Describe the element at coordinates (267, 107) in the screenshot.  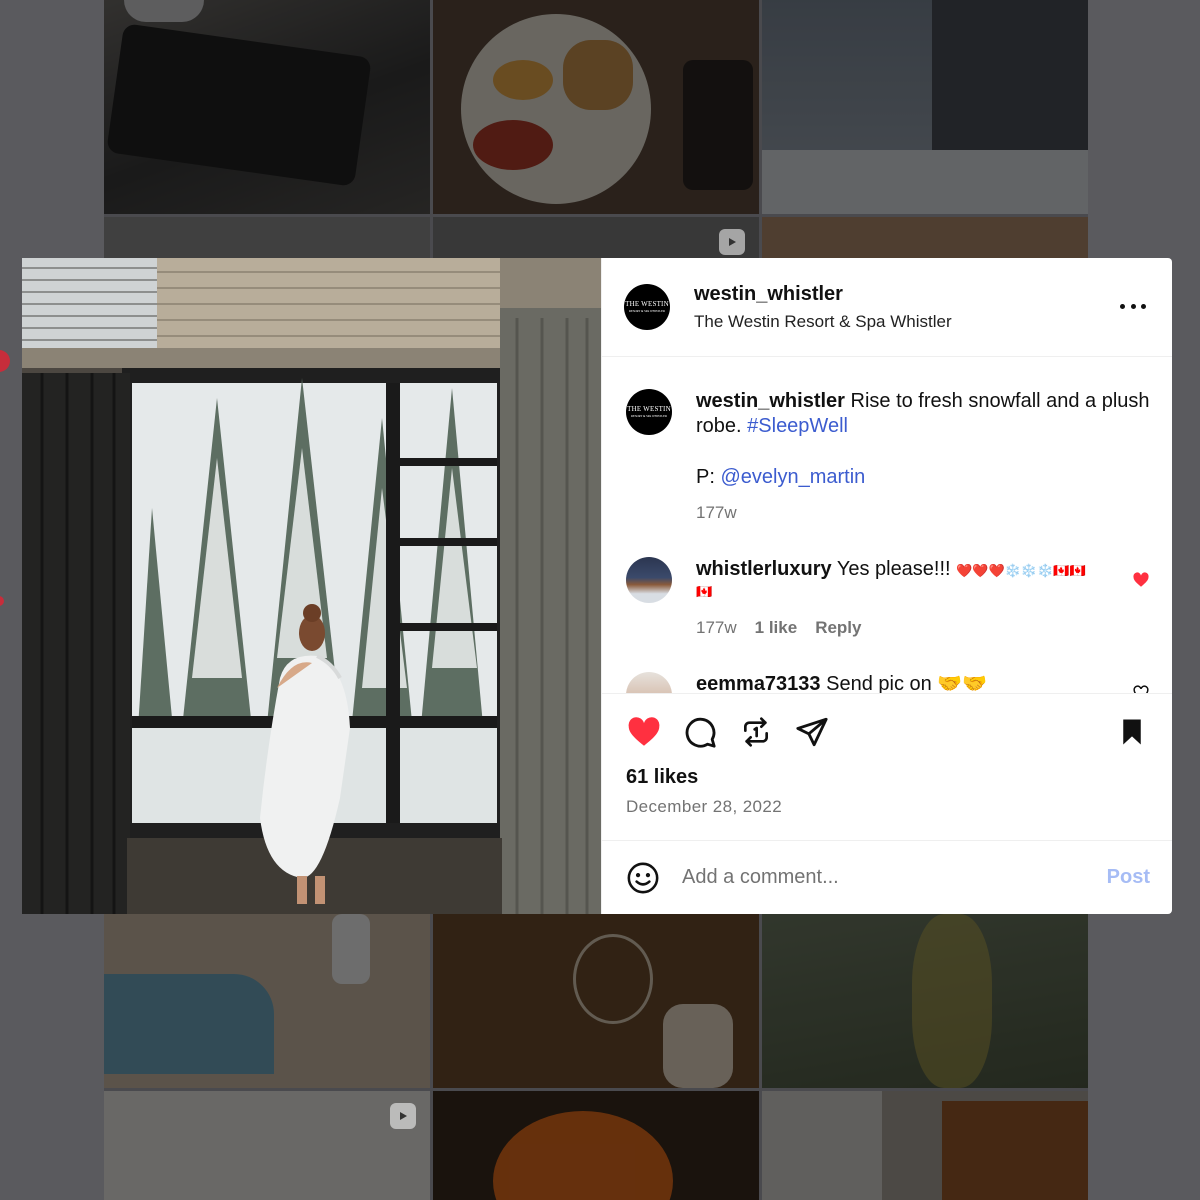
I see `grid-post-gym` at that location.